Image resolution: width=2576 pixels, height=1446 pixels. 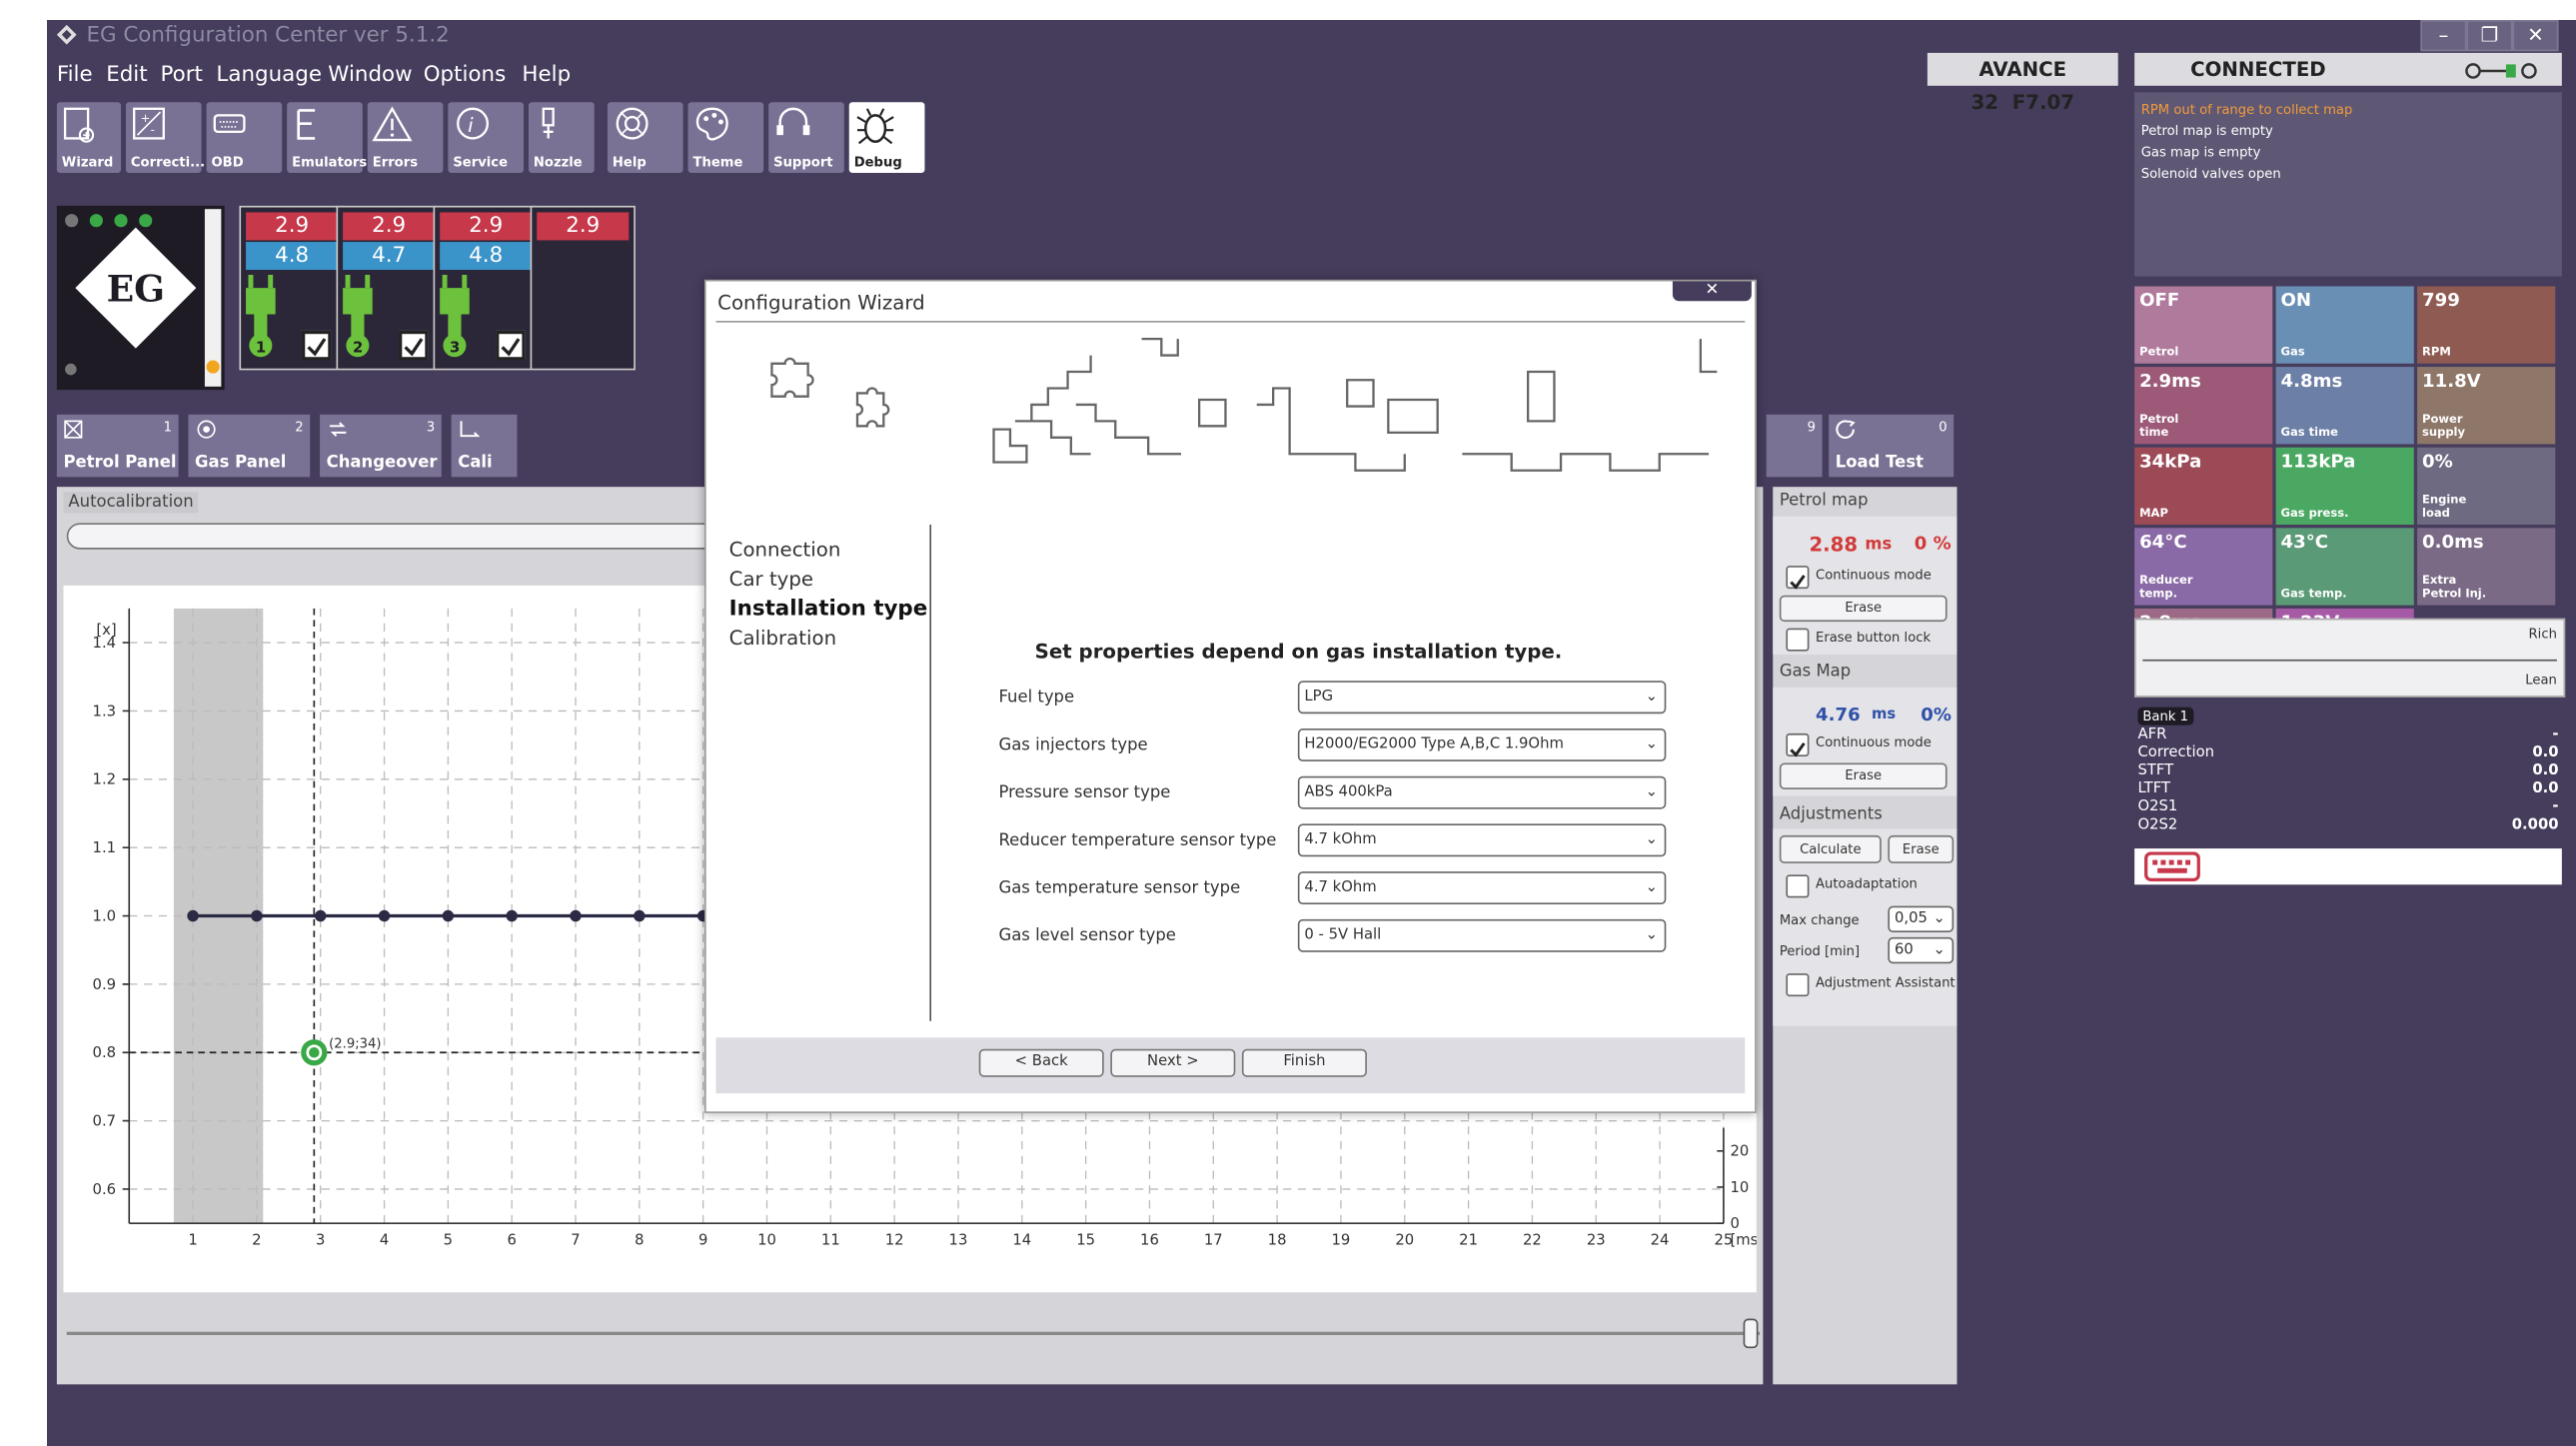 What do you see at coordinates (292, 290) in the screenshot?
I see `injector-cylinder-1: 2.9 4.8 1` at bounding box center [292, 290].